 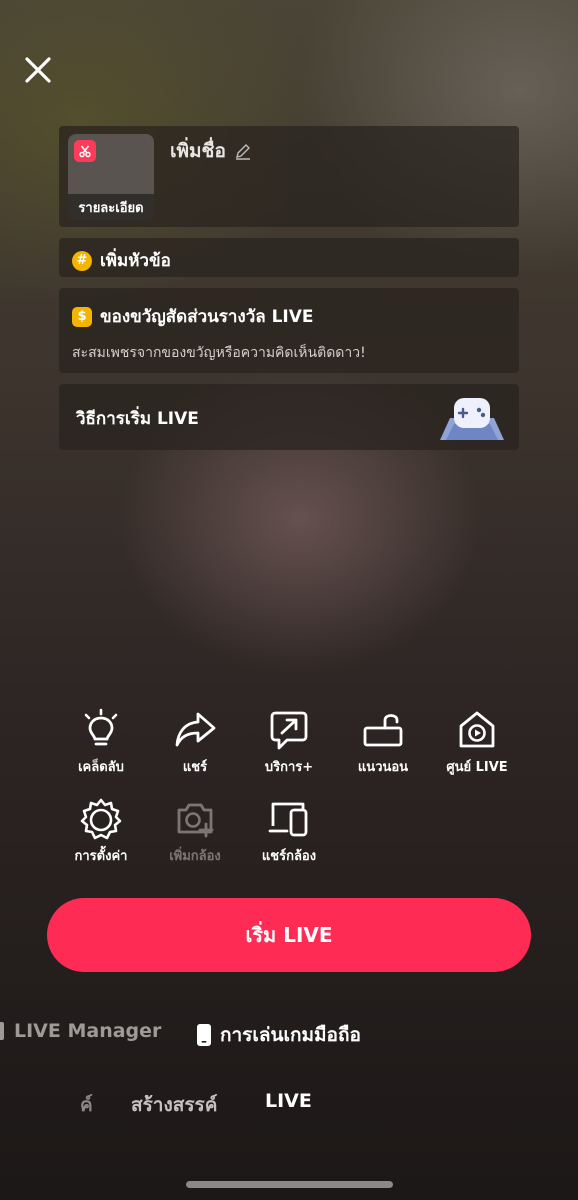 I want to click on tab-partial: ค์, so click(x=86, y=1105).